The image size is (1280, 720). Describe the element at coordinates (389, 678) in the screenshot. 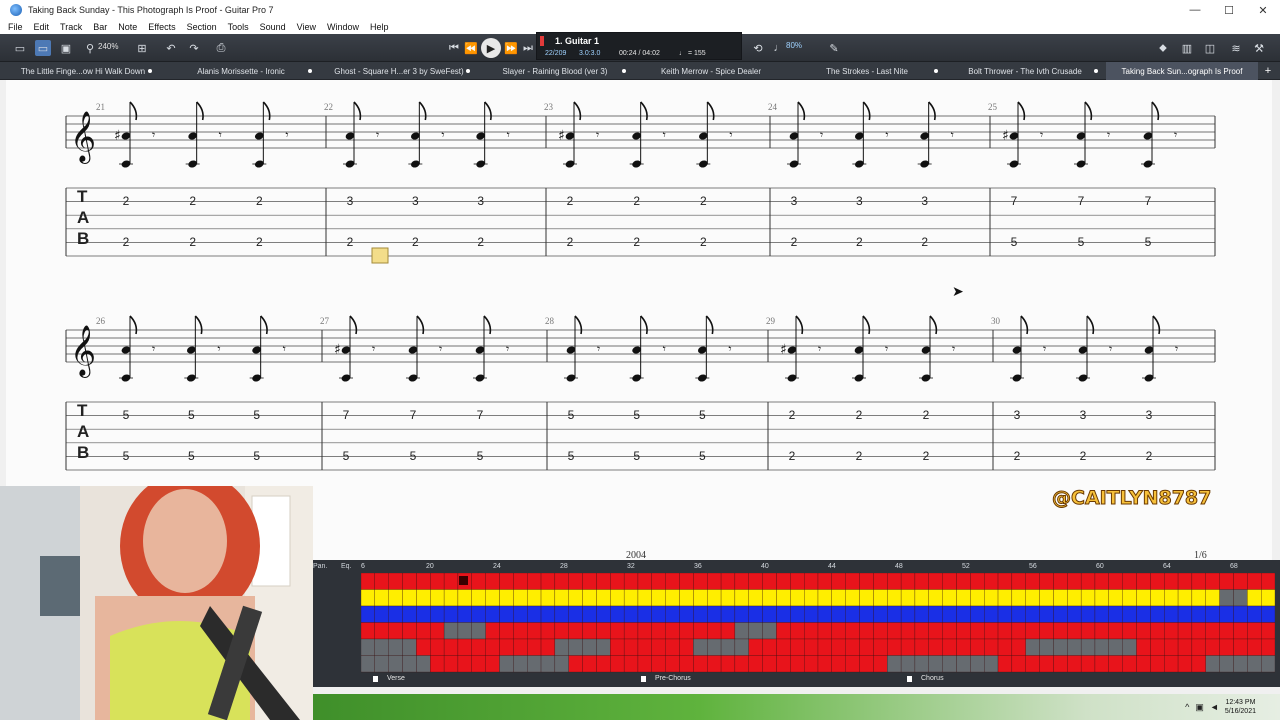

I see `section-marker-verse: Verse` at that location.